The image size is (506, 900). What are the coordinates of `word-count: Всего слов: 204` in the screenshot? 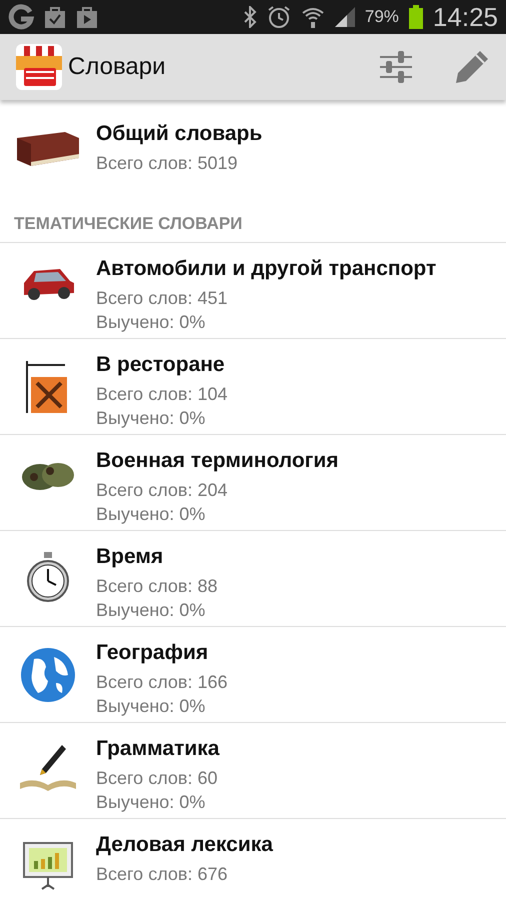 It's located at (162, 490).